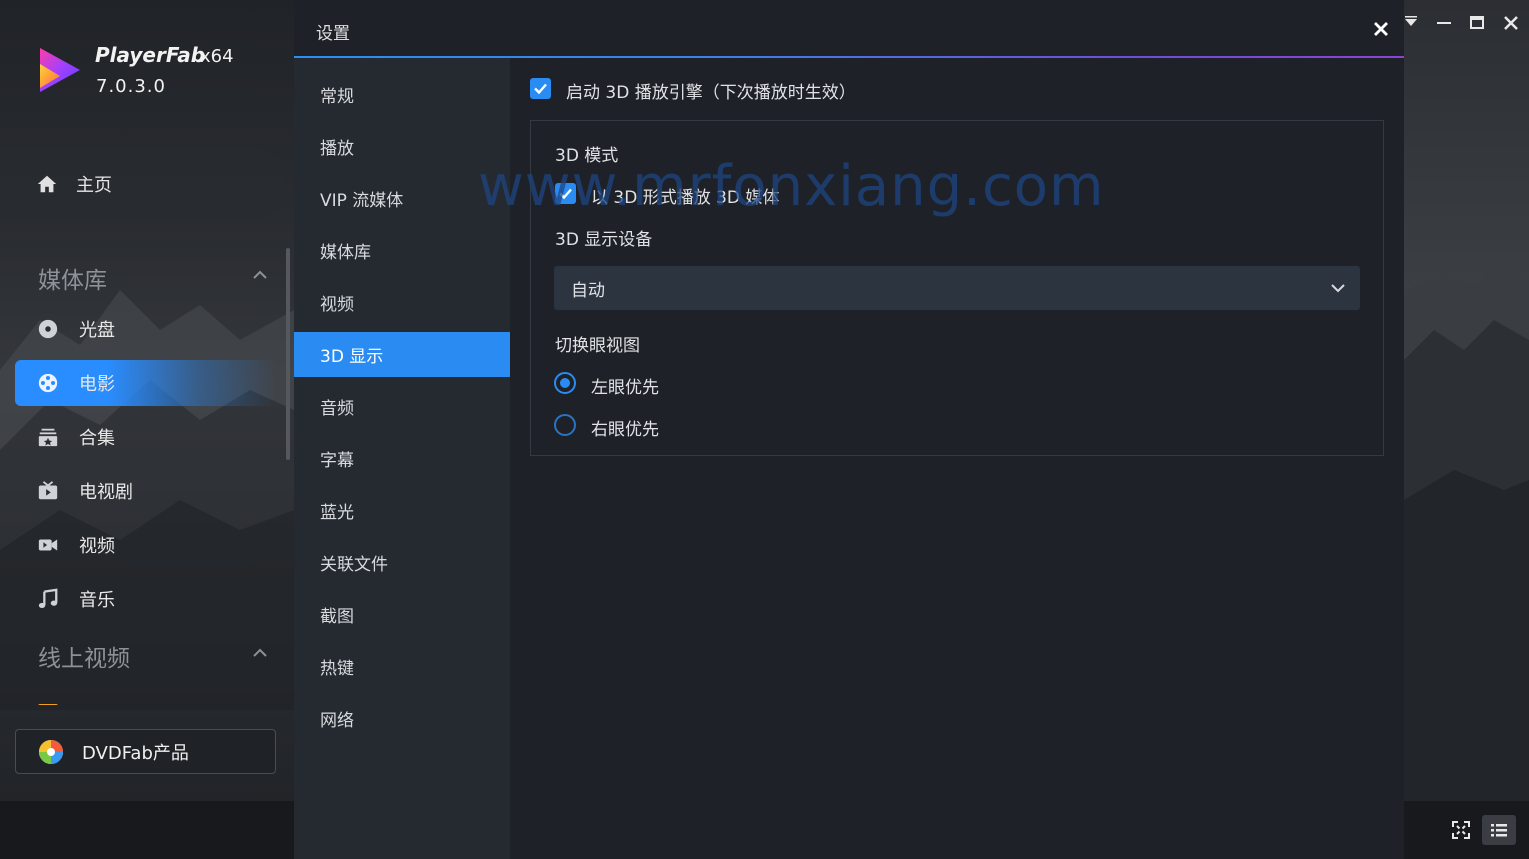 The width and height of the screenshot is (1529, 859). What do you see at coordinates (402, 354) in the screenshot?
I see `settings-nav-3d-display: 3D 显示` at bounding box center [402, 354].